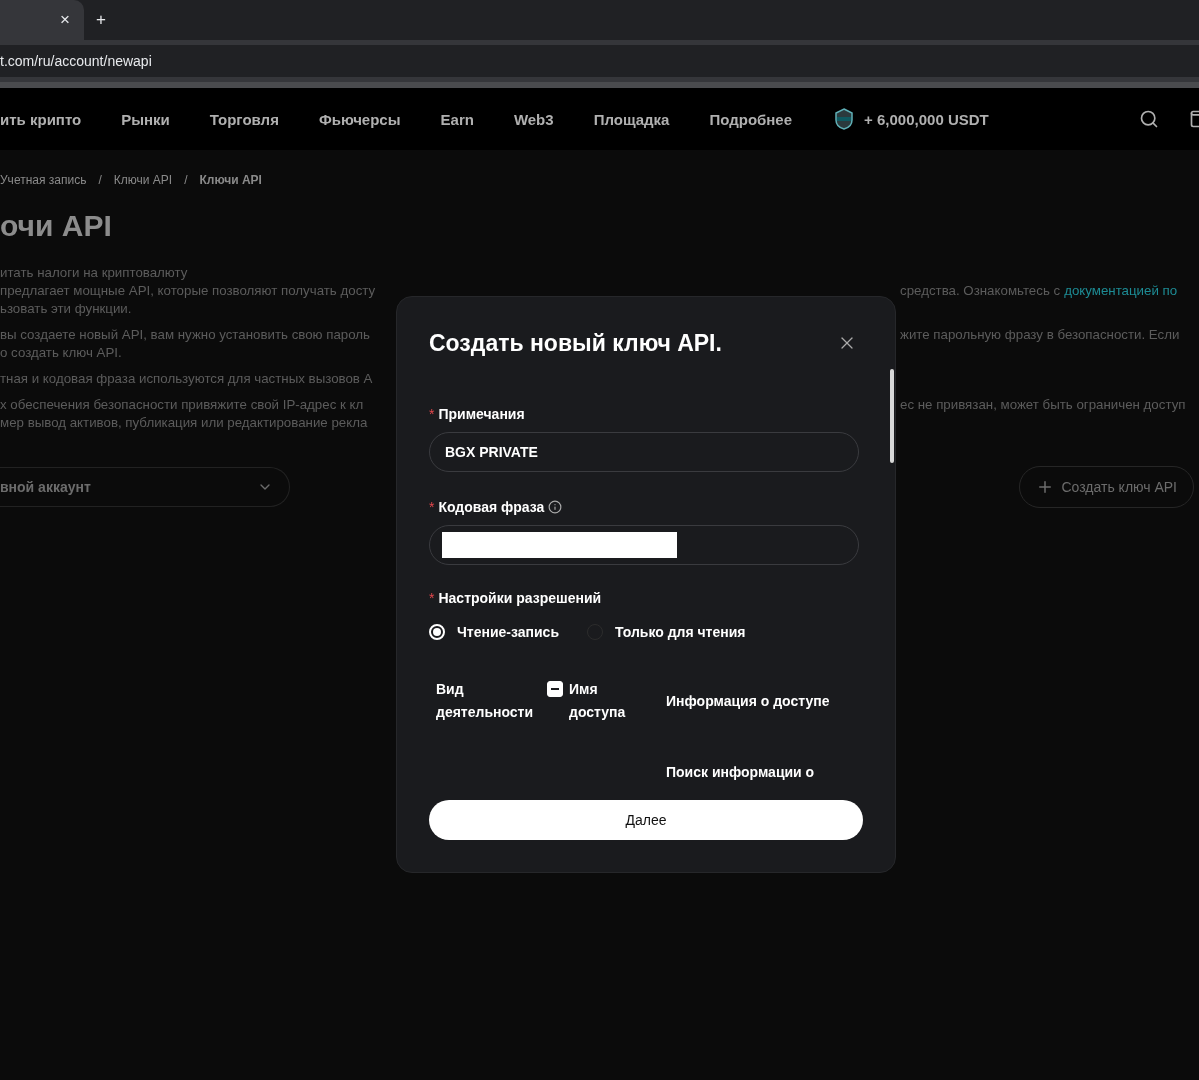 The height and width of the screenshot is (1080, 1199). Describe the element at coordinates (597, 701) in the screenshot. I see `column-header: Имя доступа` at that location.